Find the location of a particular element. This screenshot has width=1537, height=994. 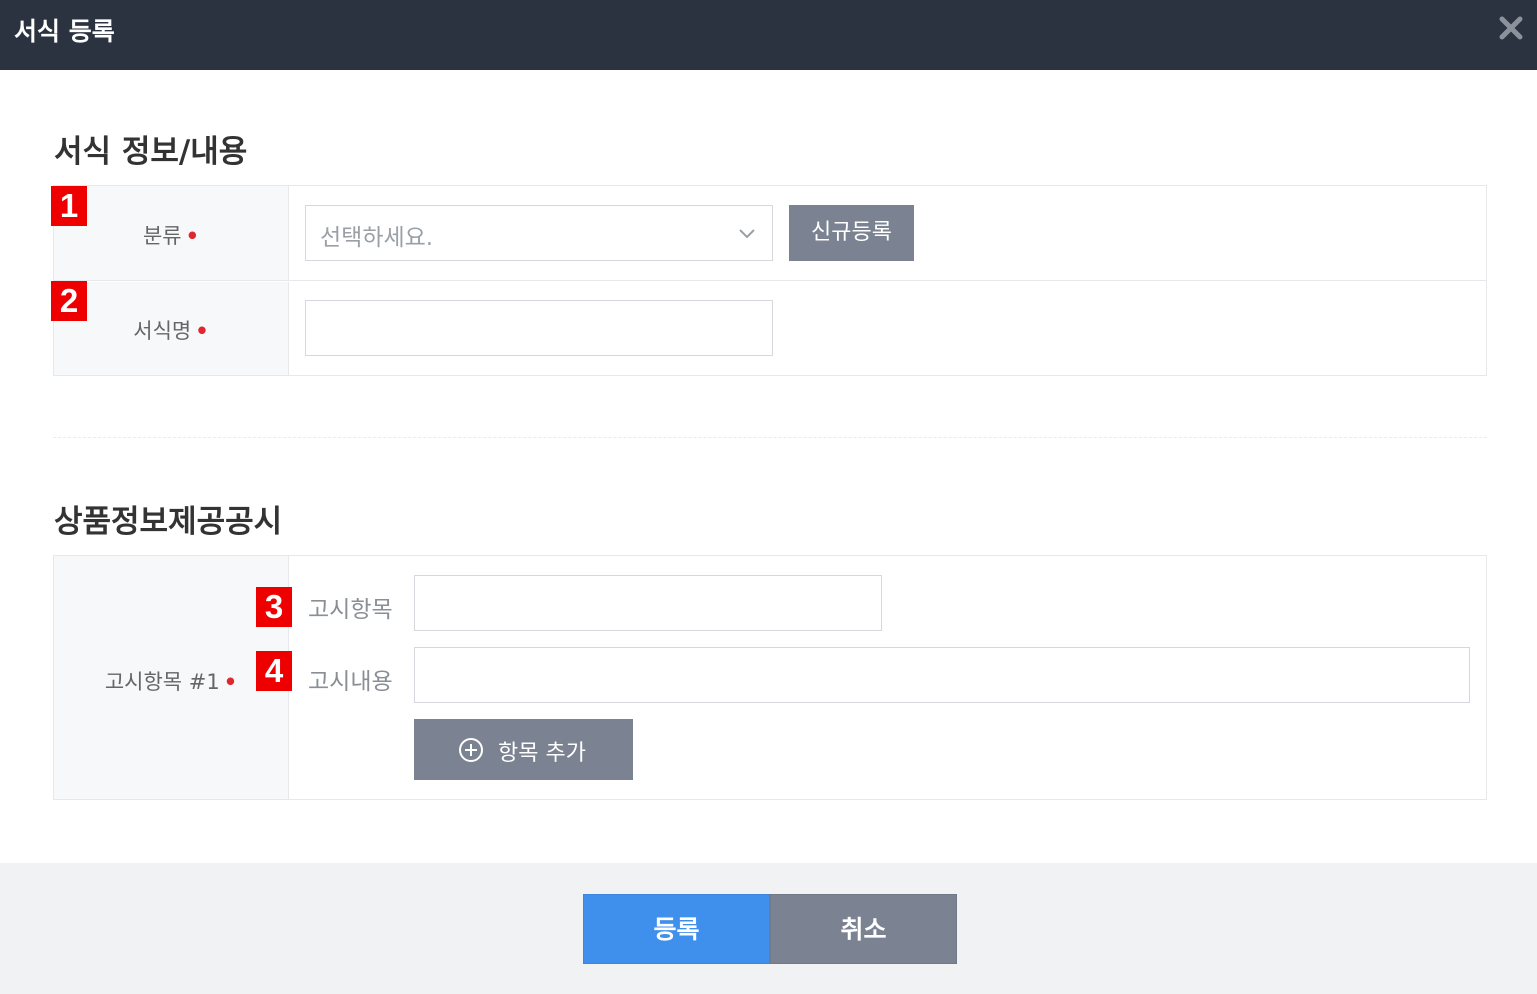

form-name-label-text: 서식명 is located at coordinates (162, 331).